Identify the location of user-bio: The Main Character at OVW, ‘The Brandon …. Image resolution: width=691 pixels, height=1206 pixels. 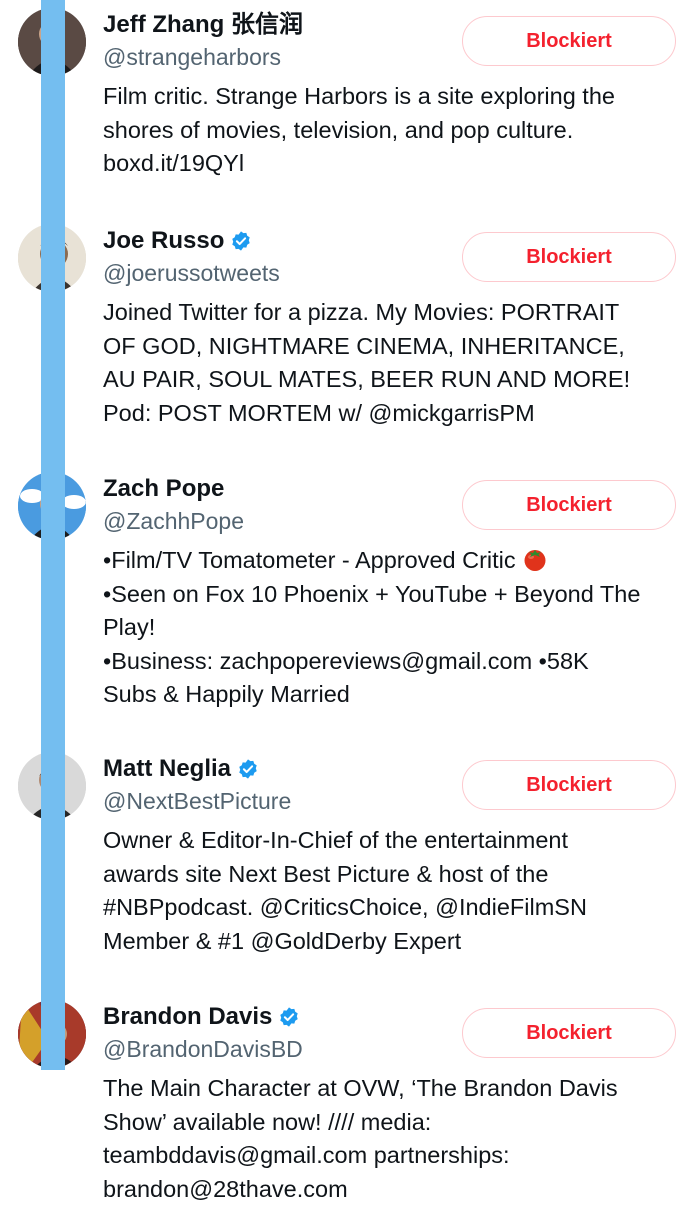
(392, 1139).